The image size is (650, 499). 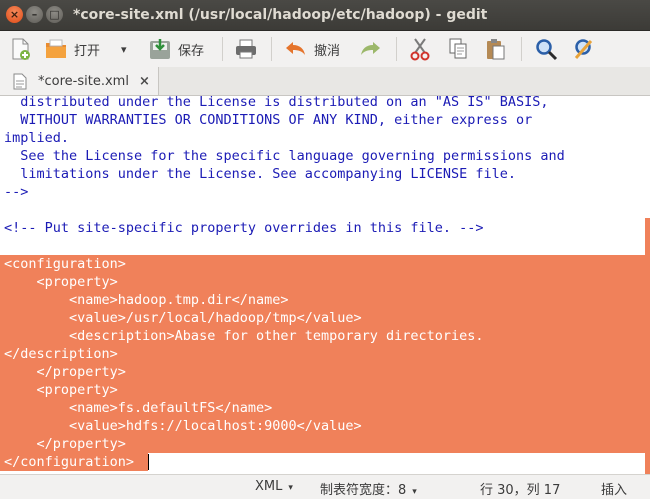 I want to click on code-line: <name>fs.defaultFS</name>, so click(x=138, y=408).